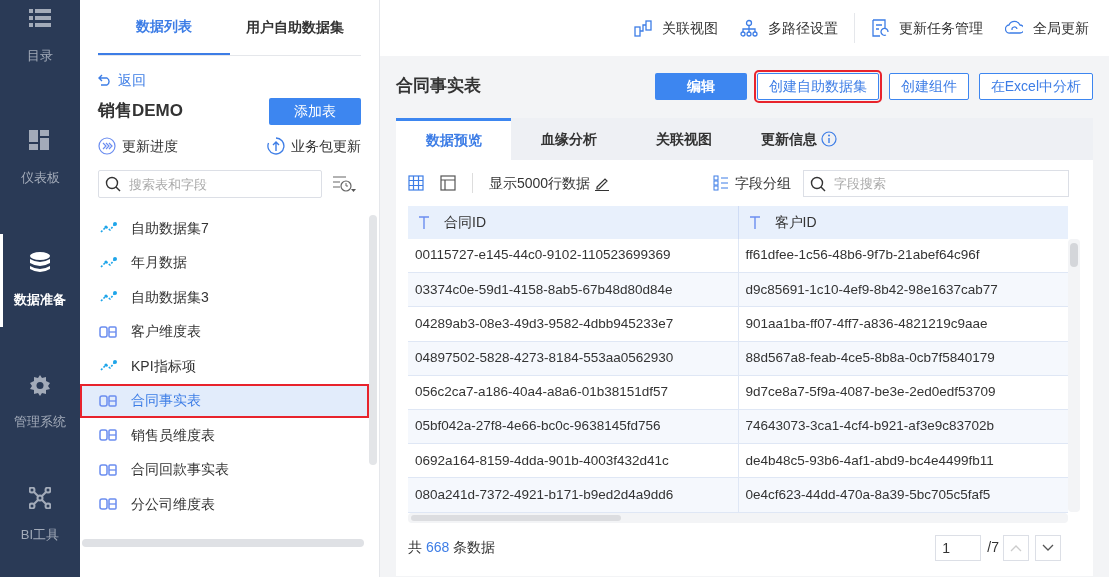 This screenshot has height=577, width=1109. I want to click on nav-item: 目录, so click(40, 49).